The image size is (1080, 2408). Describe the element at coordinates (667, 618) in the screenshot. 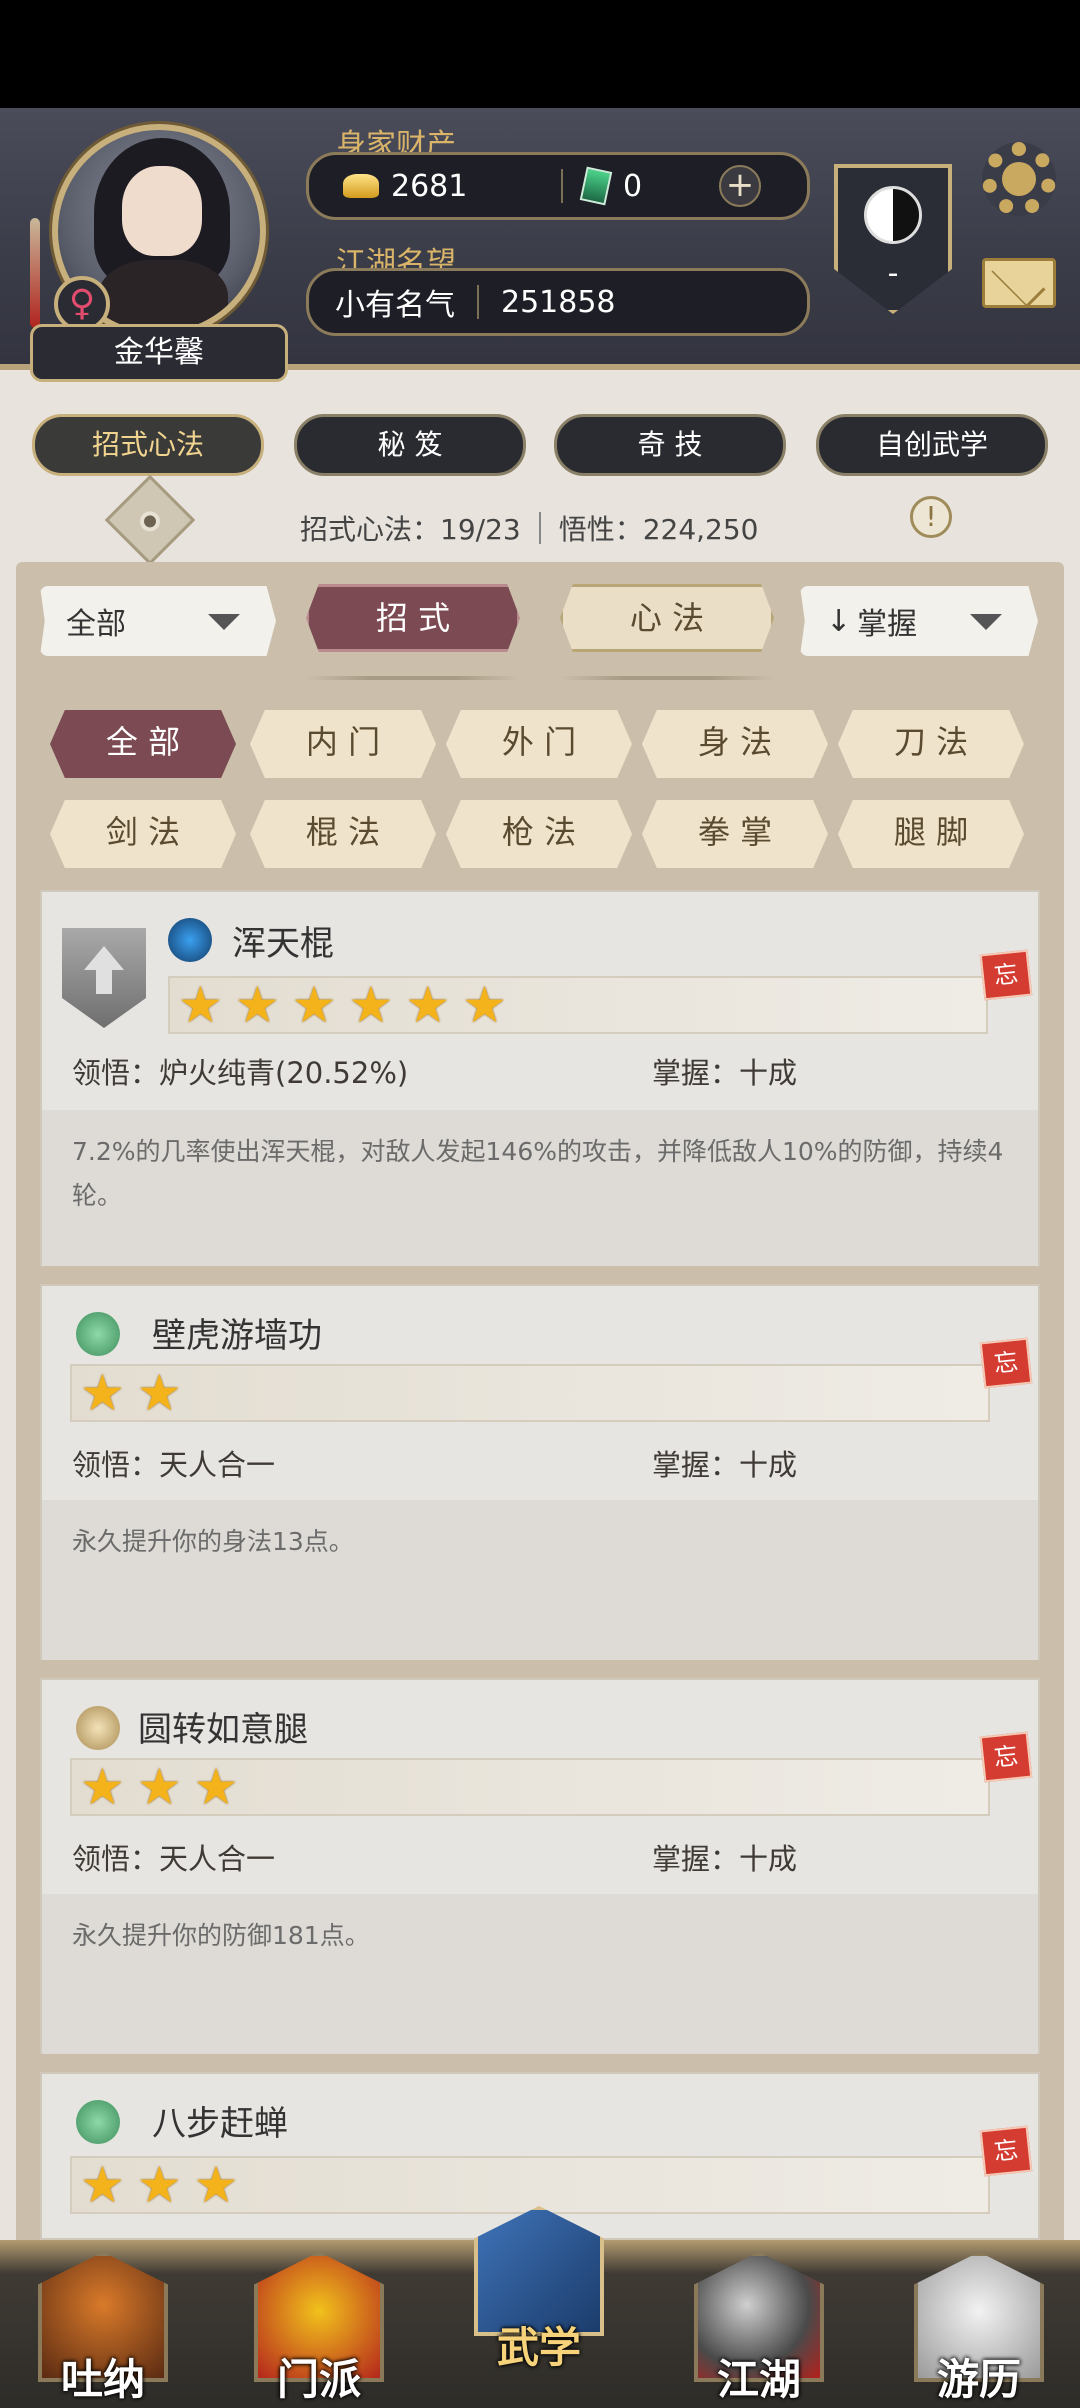

I see `tab-mind: 心 法` at that location.